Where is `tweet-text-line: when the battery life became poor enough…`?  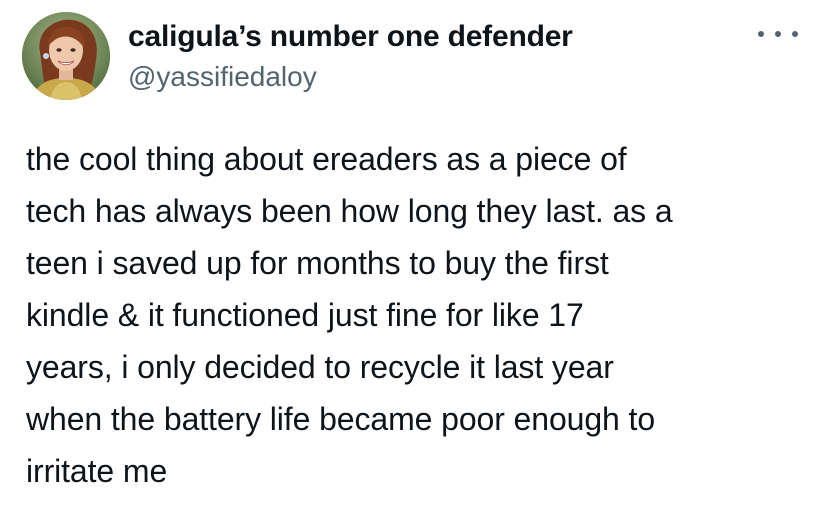 tweet-text-line: when the battery life became poor enough… is located at coordinates (341, 419).